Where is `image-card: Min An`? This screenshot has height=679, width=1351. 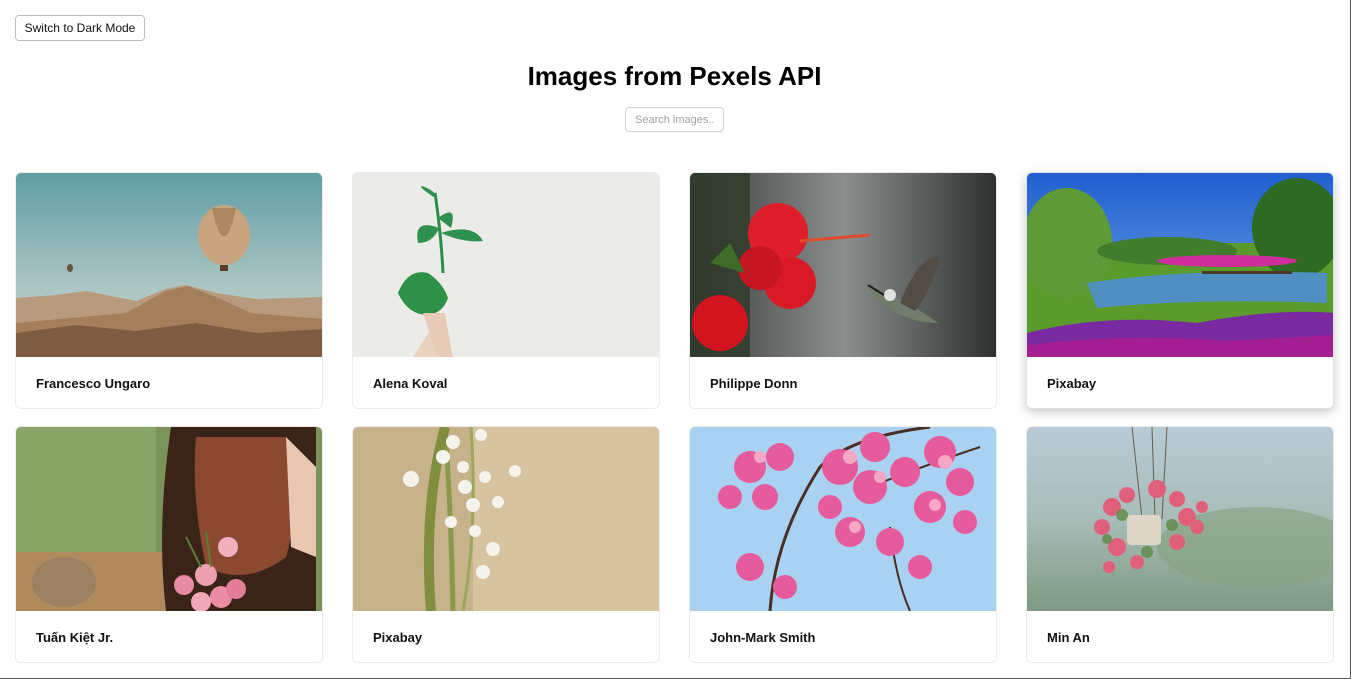
image-card: Min An is located at coordinates (1180, 544).